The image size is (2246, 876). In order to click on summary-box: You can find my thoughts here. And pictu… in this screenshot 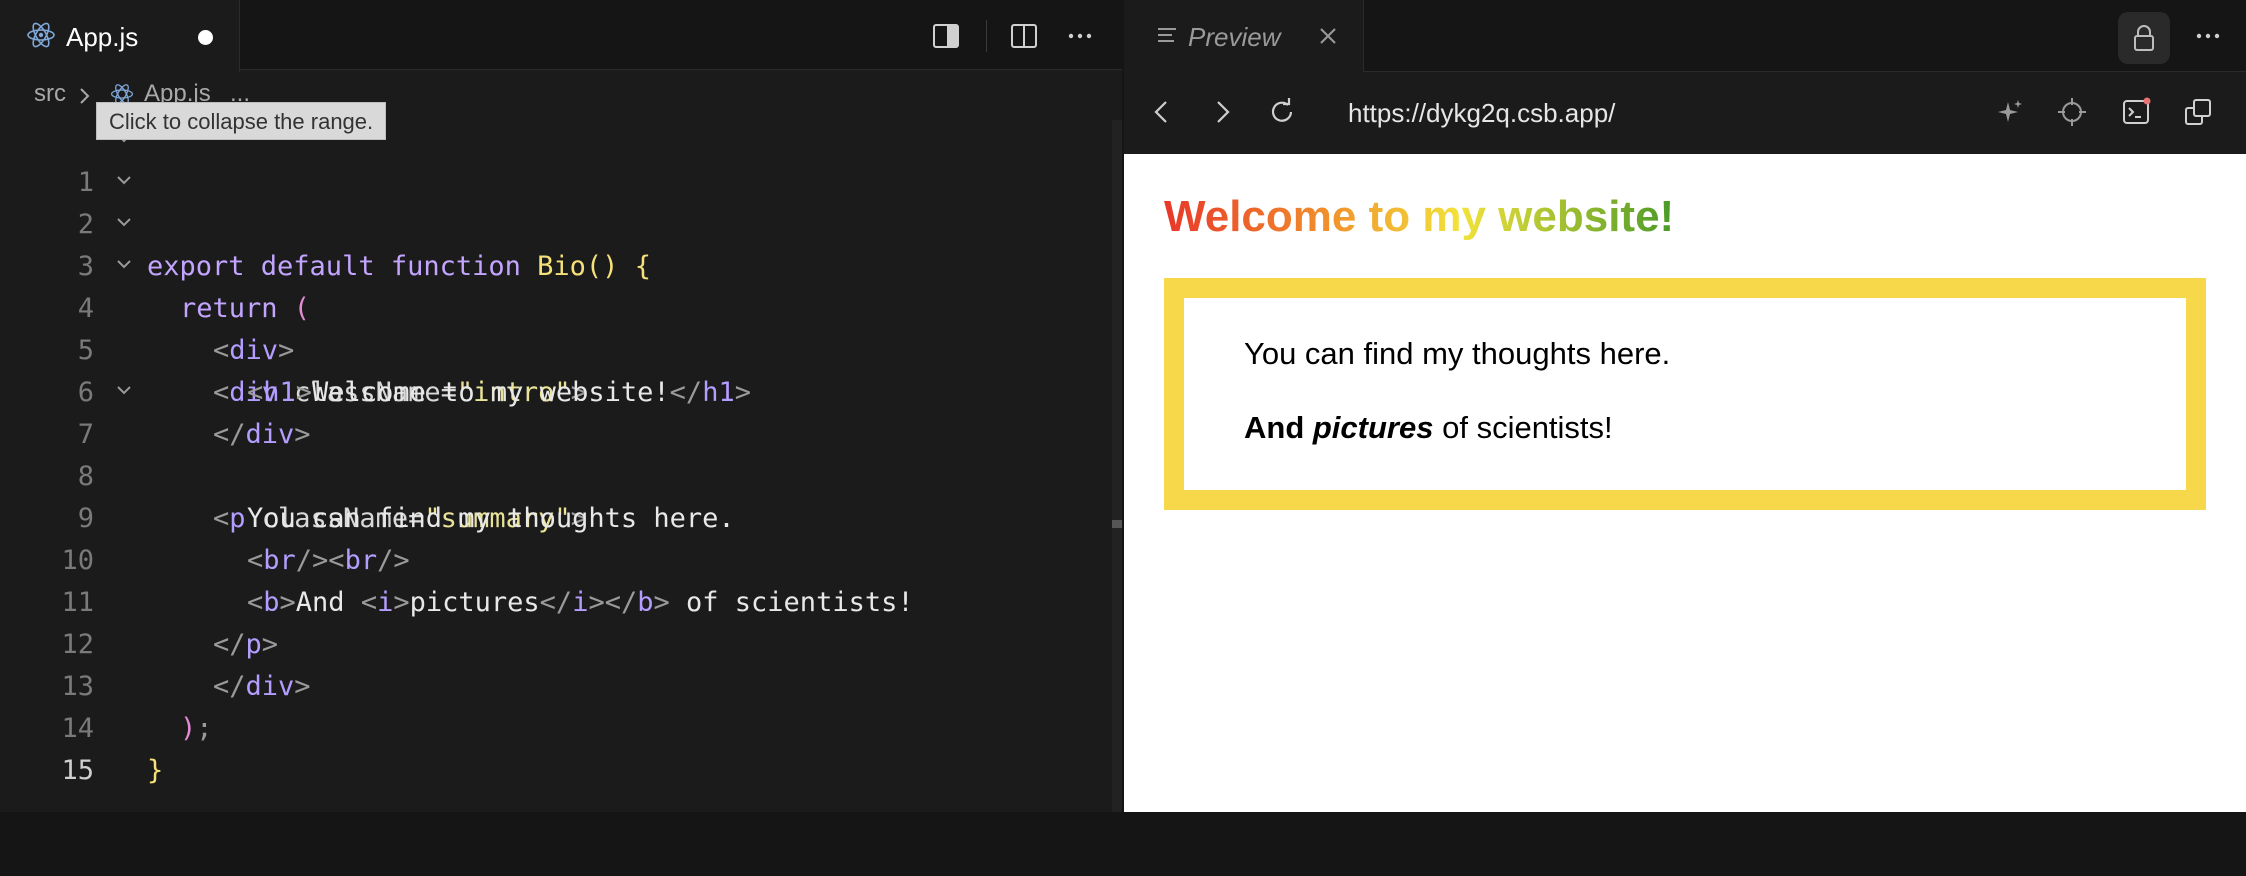, I will do `click(1685, 394)`.